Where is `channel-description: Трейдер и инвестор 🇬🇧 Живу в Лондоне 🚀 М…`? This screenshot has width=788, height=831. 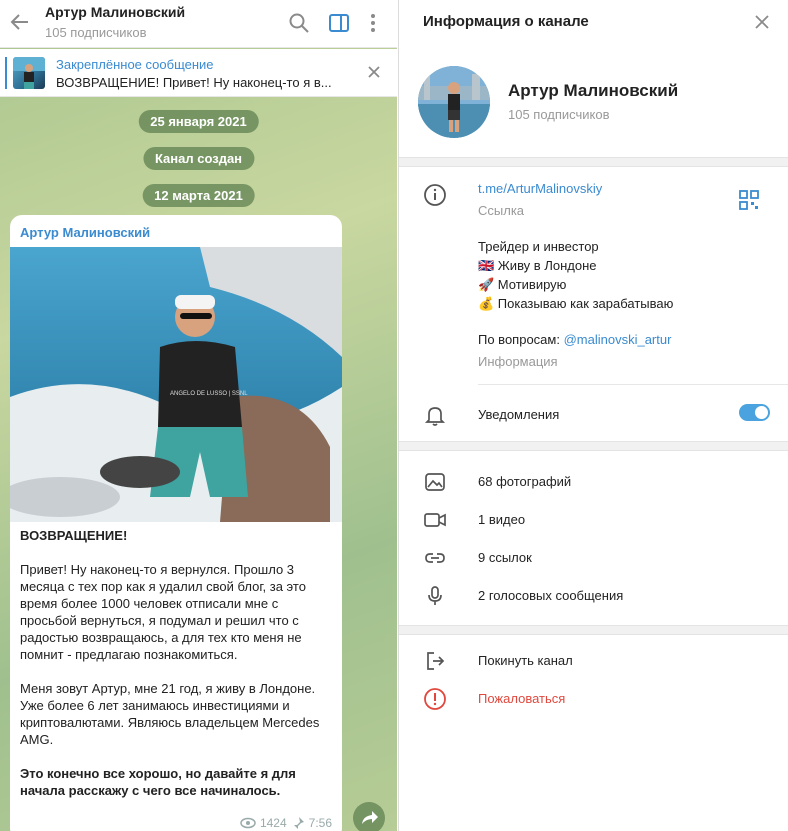 channel-description: Трейдер и инвестор 🇬🇧 Живу в Лондоне 🚀 М… is located at coordinates (575, 275).